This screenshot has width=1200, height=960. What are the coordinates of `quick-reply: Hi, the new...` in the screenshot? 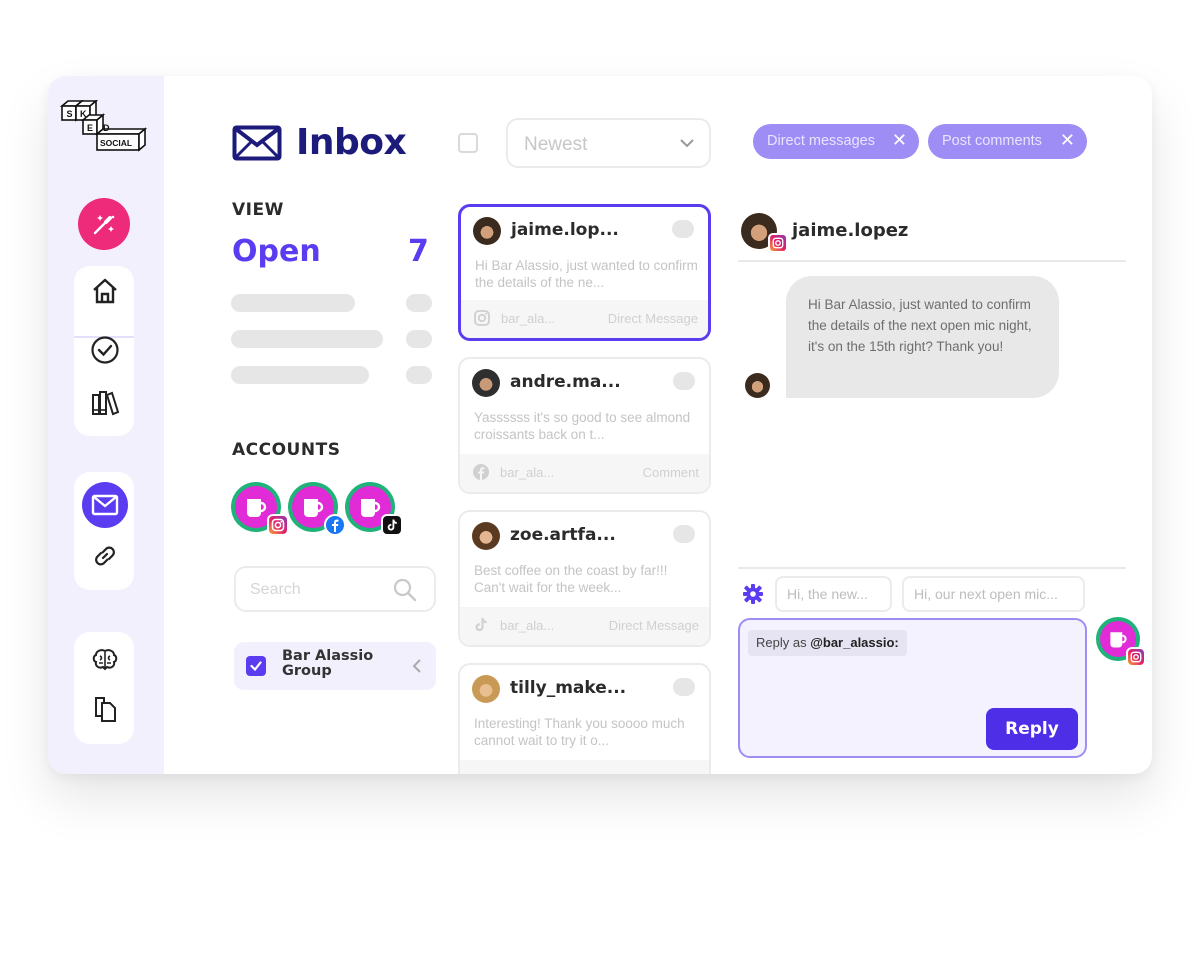 It's located at (833, 594).